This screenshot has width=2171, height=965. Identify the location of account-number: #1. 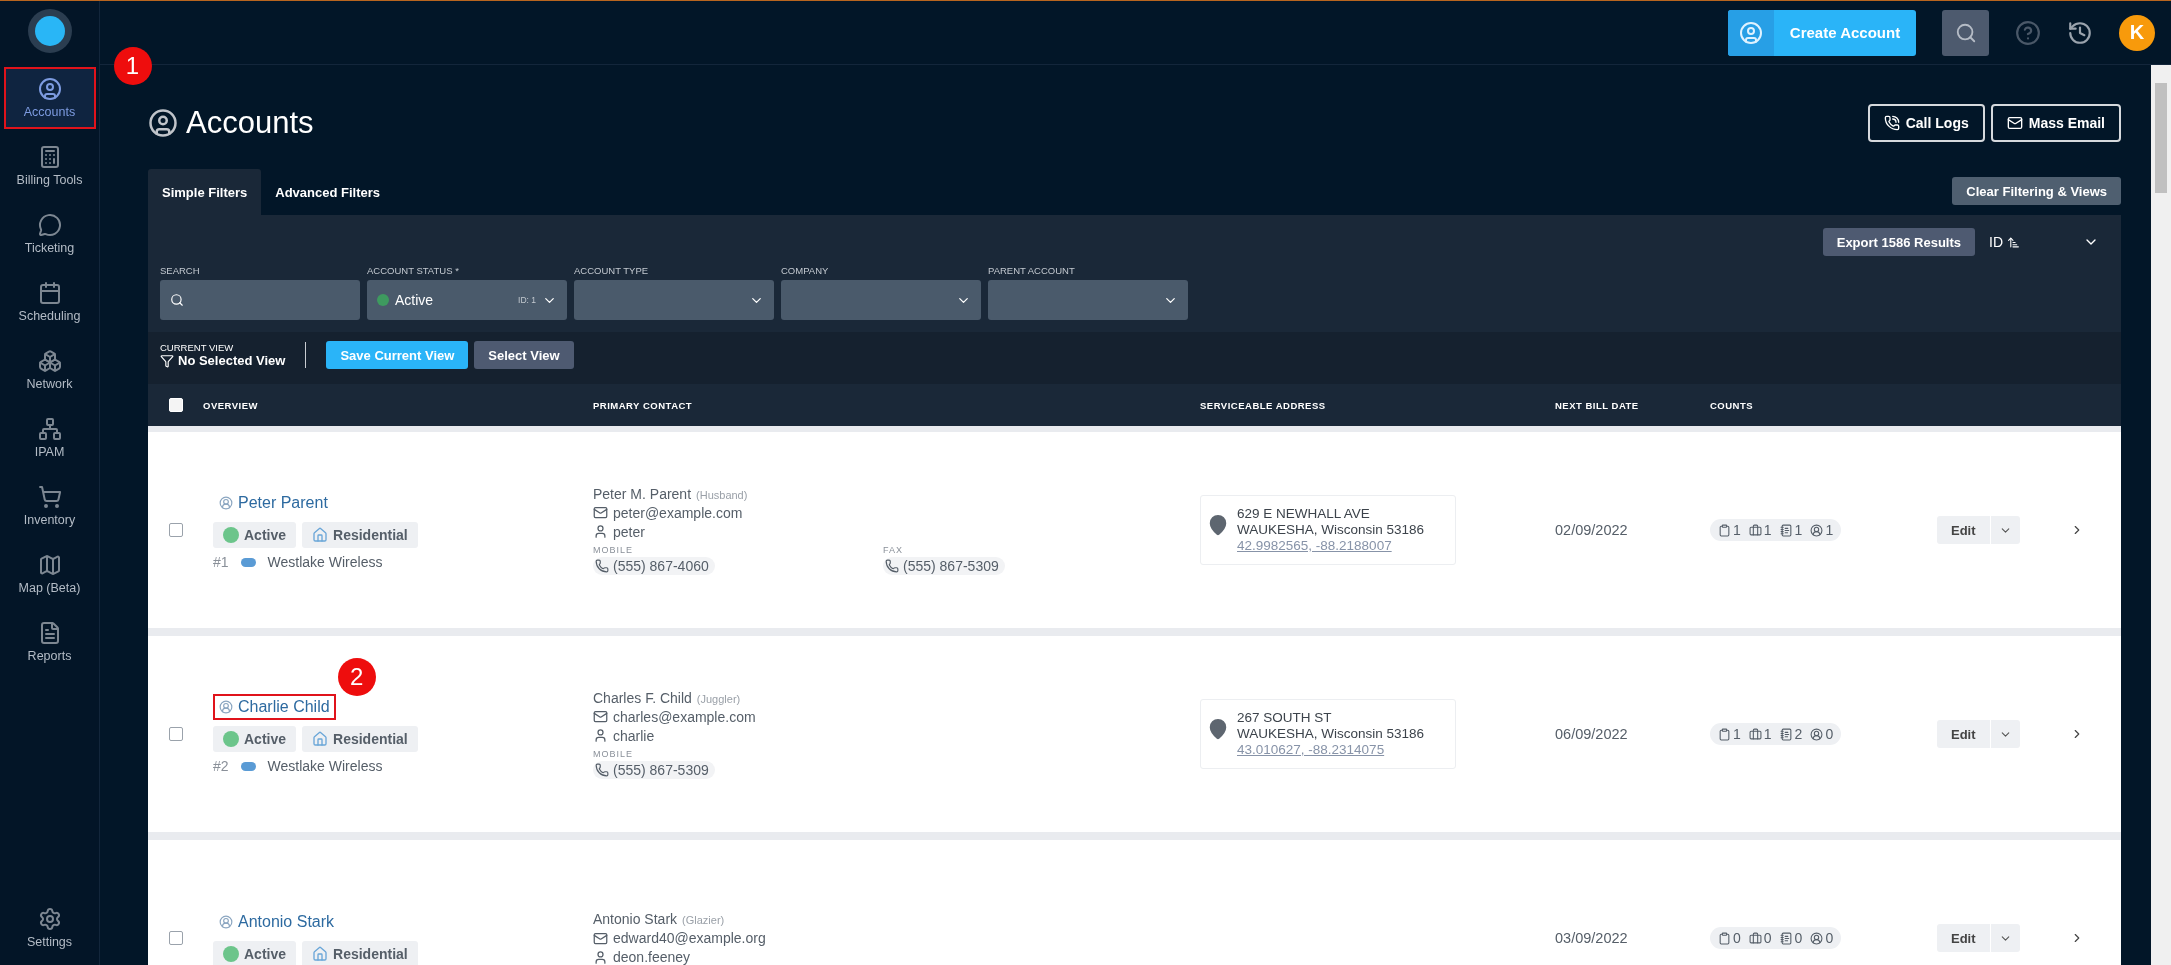
(221, 562).